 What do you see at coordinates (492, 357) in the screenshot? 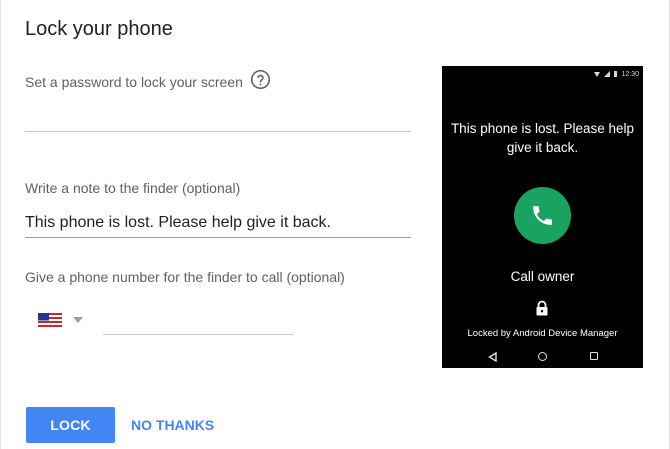
I see `back-icon` at bounding box center [492, 357].